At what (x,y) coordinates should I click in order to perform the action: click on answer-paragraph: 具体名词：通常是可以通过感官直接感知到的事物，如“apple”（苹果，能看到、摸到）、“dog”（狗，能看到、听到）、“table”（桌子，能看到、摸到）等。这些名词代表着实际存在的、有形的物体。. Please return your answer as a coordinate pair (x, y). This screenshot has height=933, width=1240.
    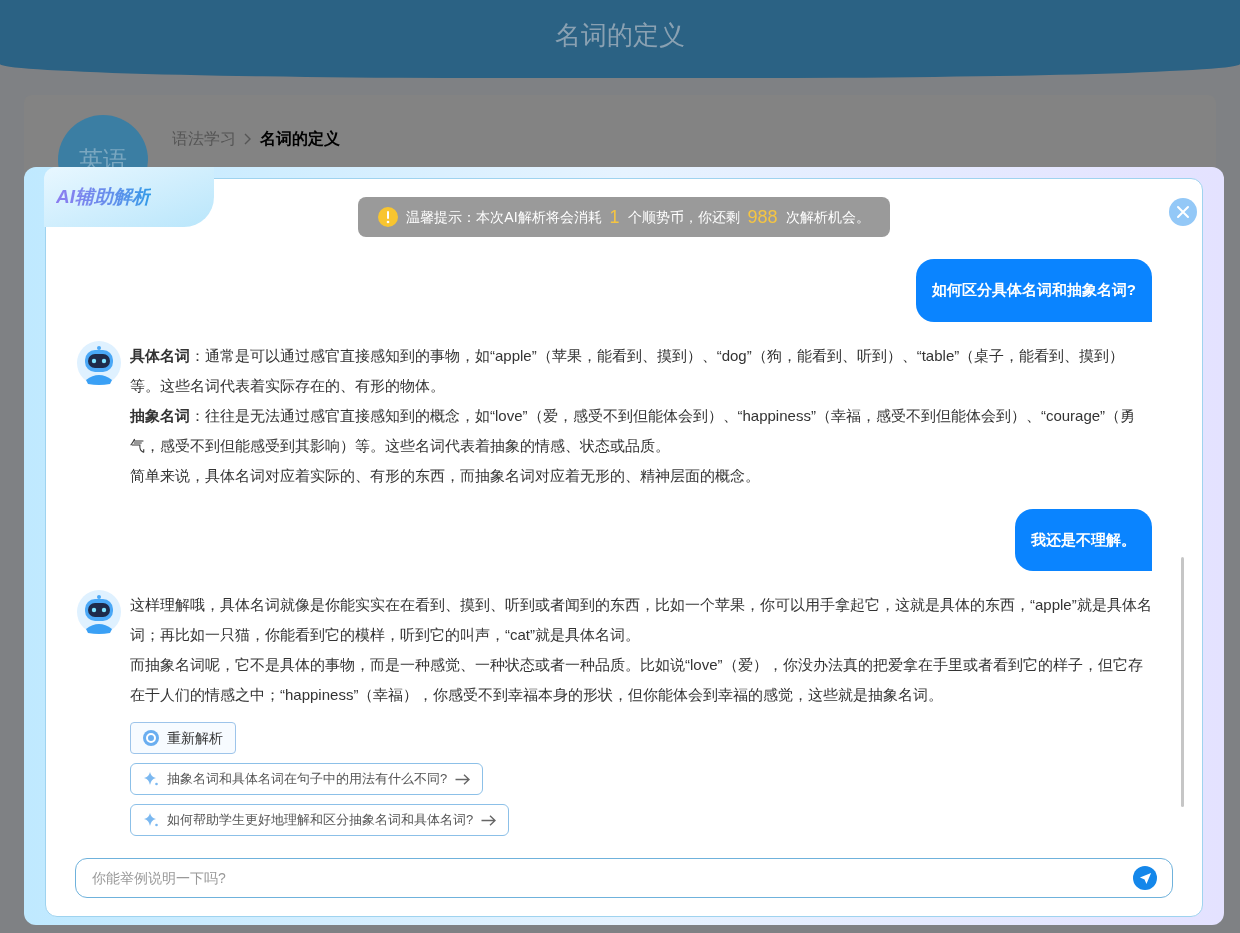
    Looking at the image, I should click on (628, 370).